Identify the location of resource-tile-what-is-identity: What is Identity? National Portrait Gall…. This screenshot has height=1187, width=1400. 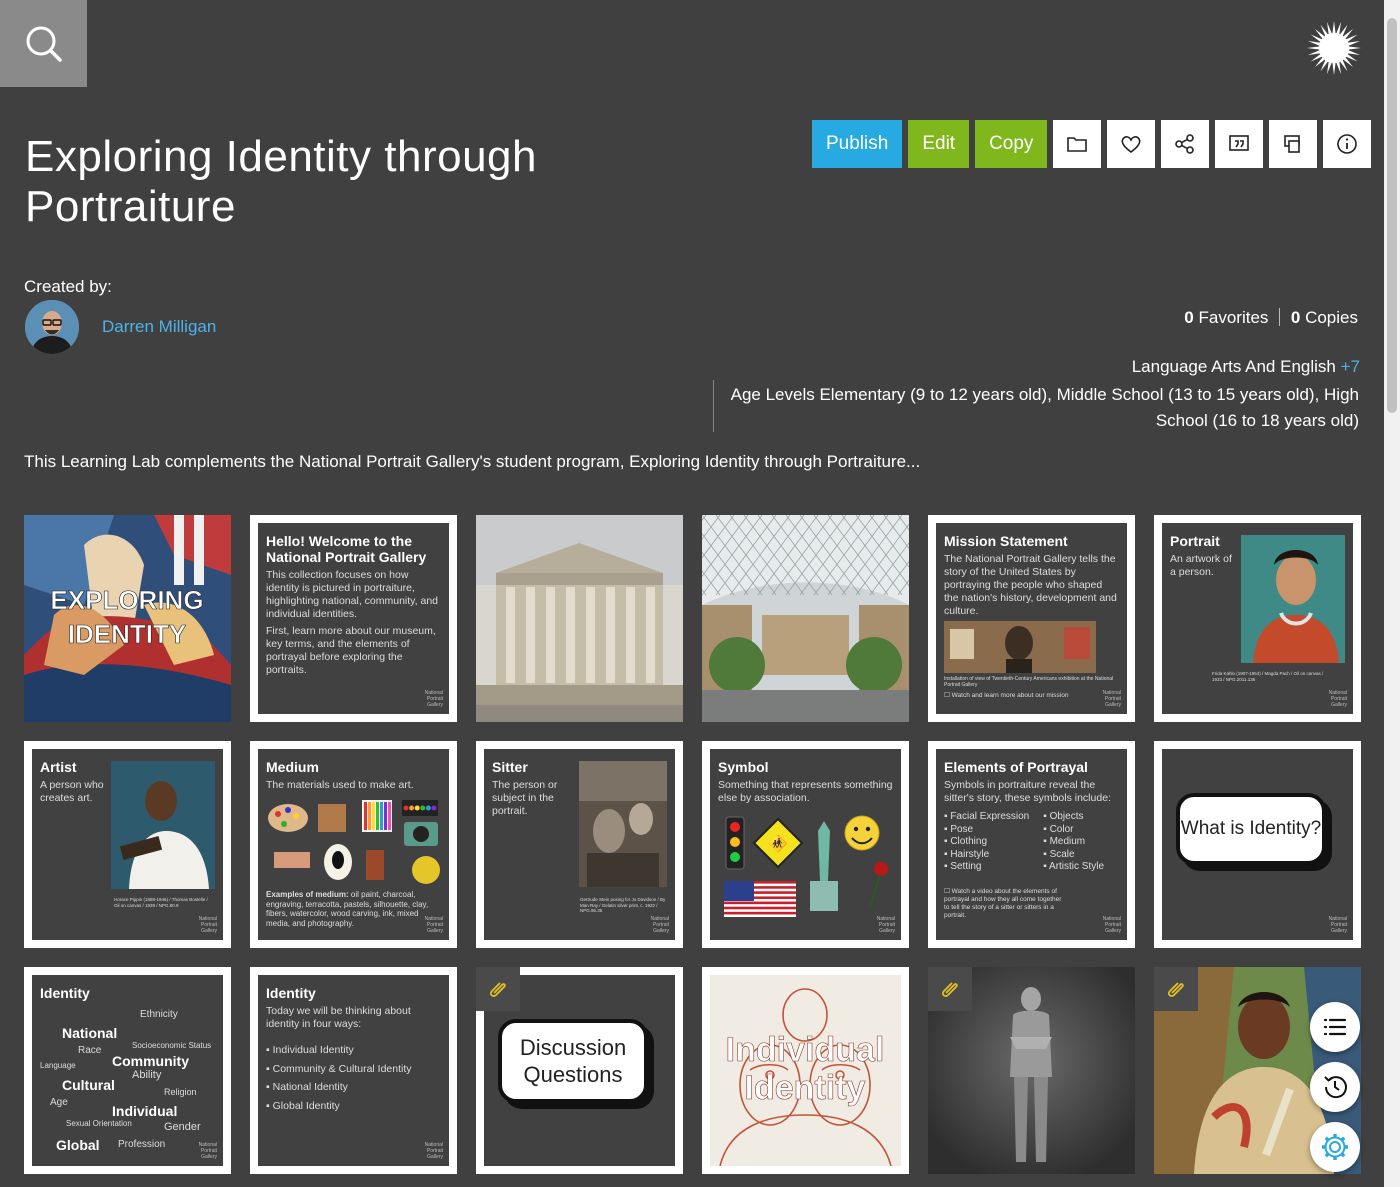
(1257, 844).